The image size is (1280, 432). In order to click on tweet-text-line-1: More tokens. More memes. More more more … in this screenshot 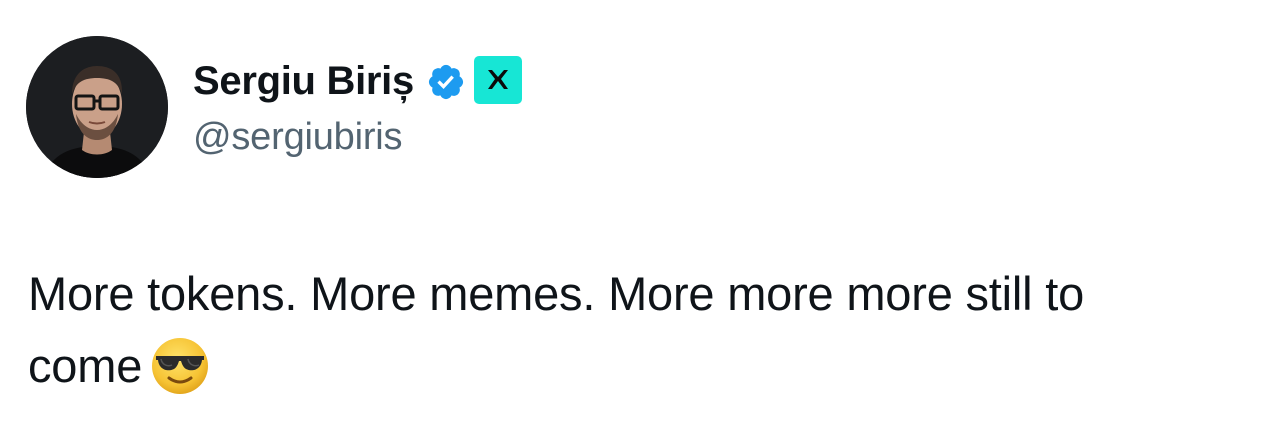, I will do `click(556, 293)`.